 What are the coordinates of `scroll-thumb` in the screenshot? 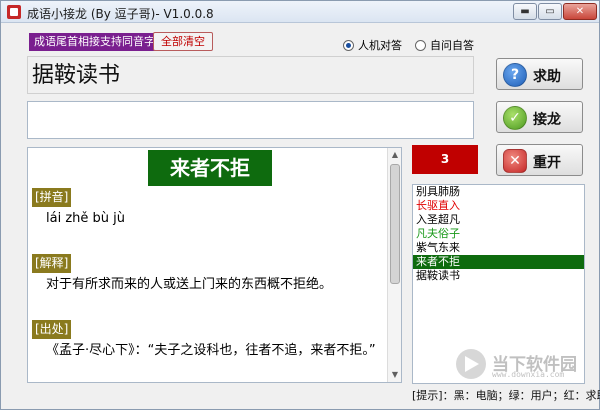 It's located at (395, 224).